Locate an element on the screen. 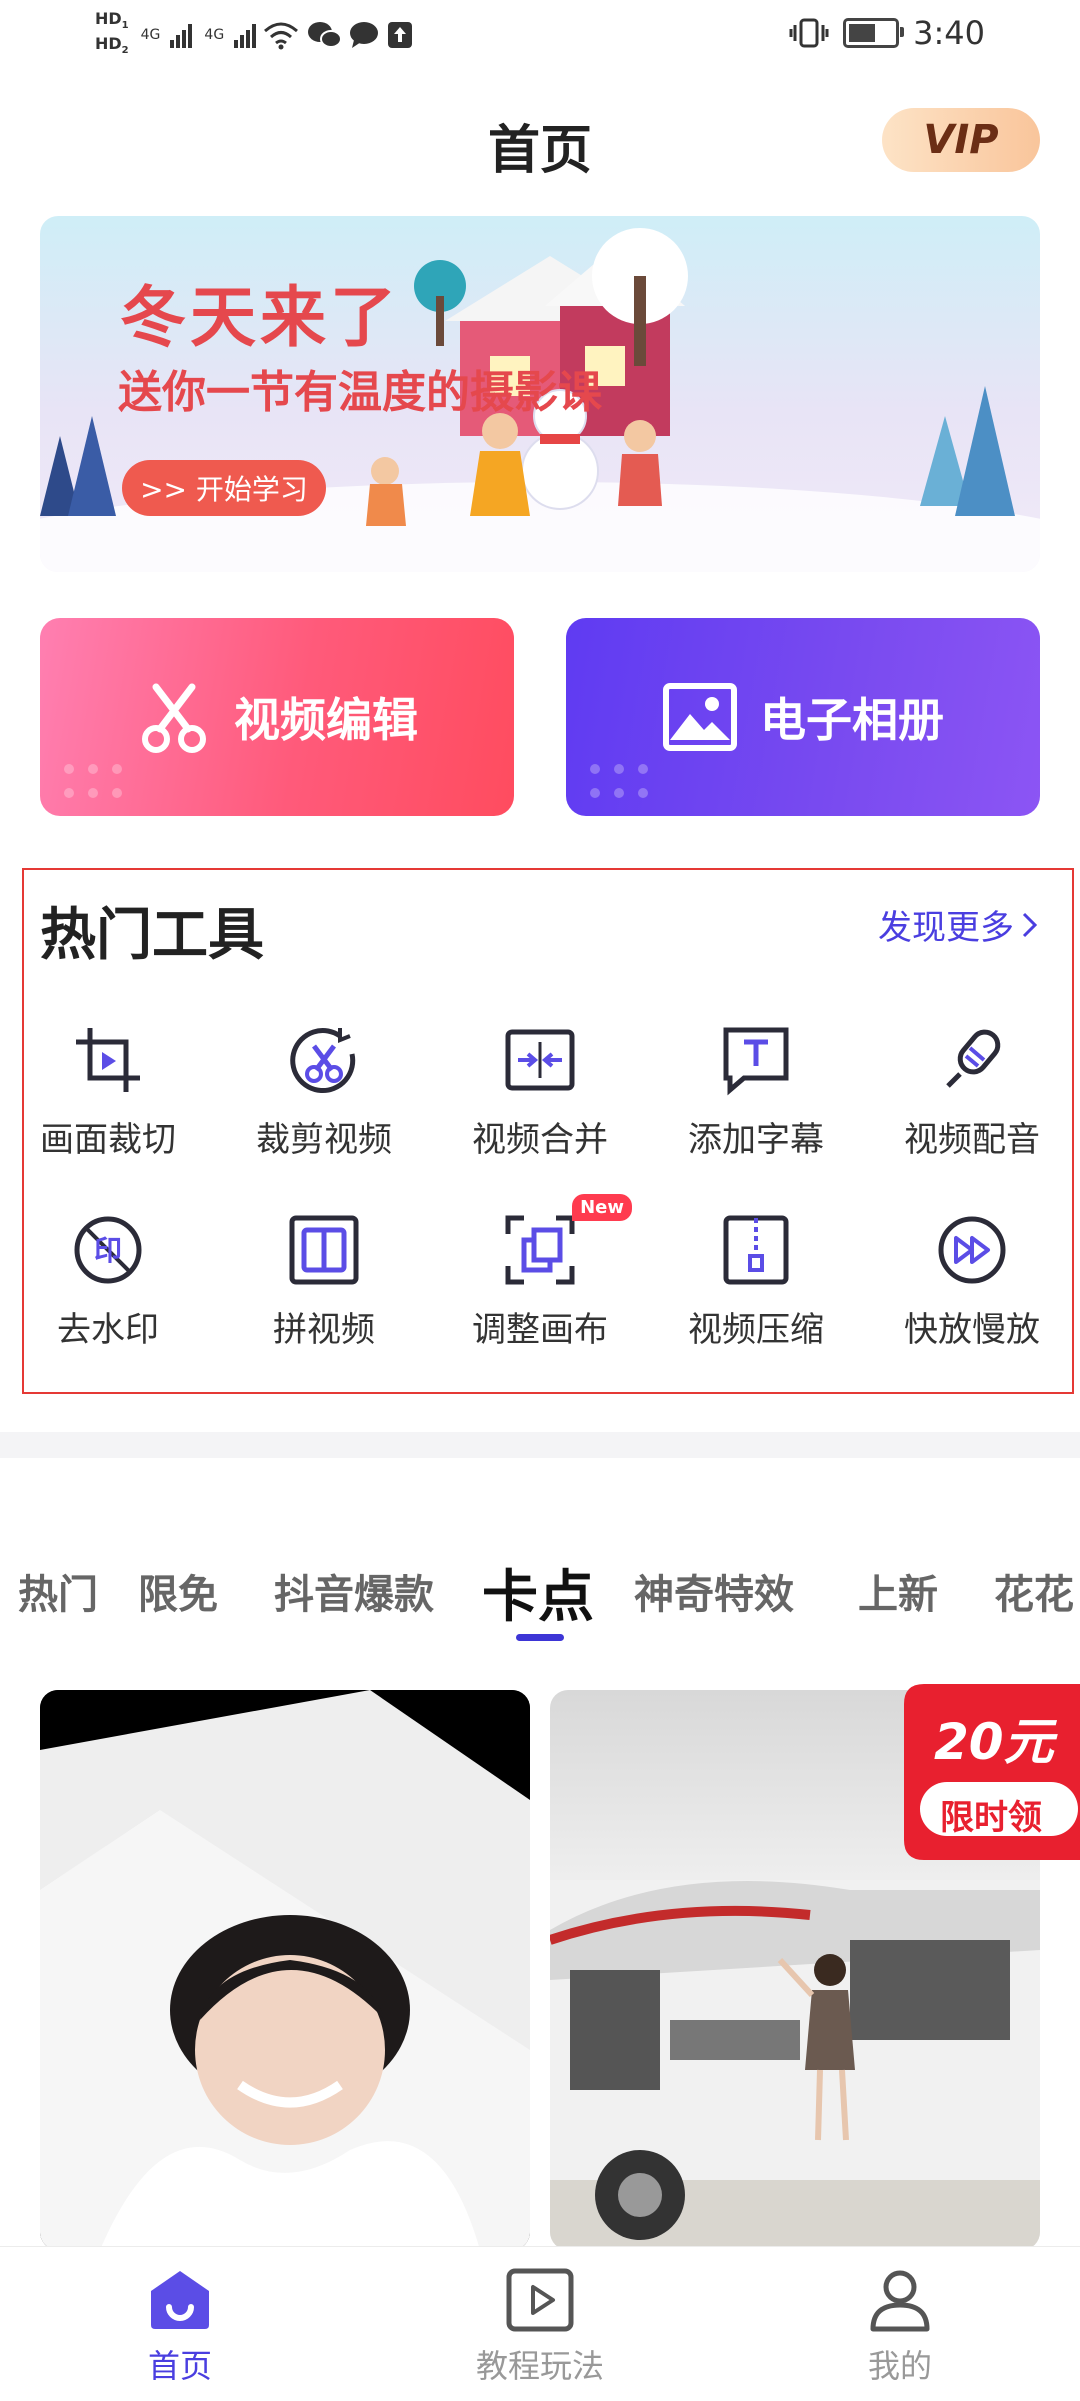 The width and height of the screenshot is (1080, 2401). category-tabs: 热门 限免 抖音爆款 卡点 神奇特效 上新 花花 is located at coordinates (540, 1591).